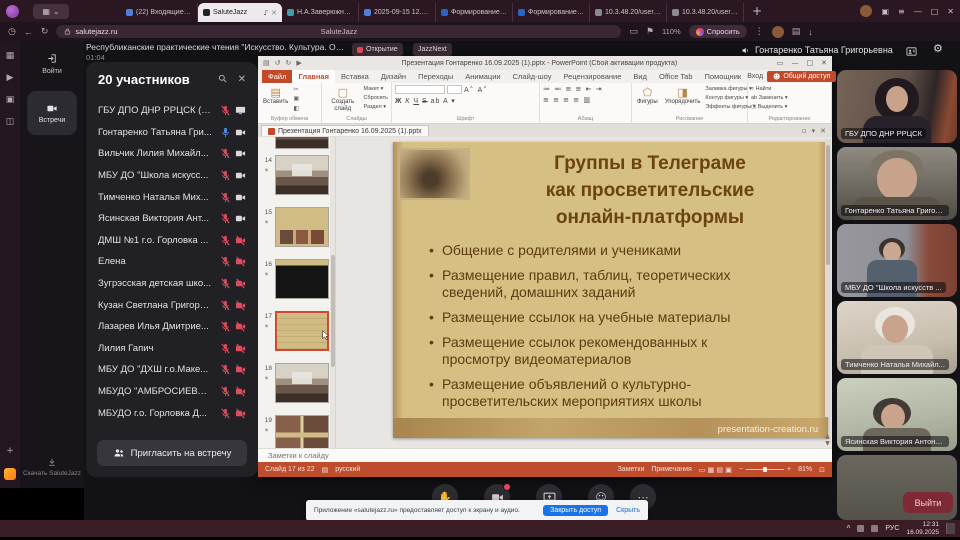  Describe the element at coordinates (901, 11) in the screenshot. I see `browser-menu-icon: ≡` at that location.